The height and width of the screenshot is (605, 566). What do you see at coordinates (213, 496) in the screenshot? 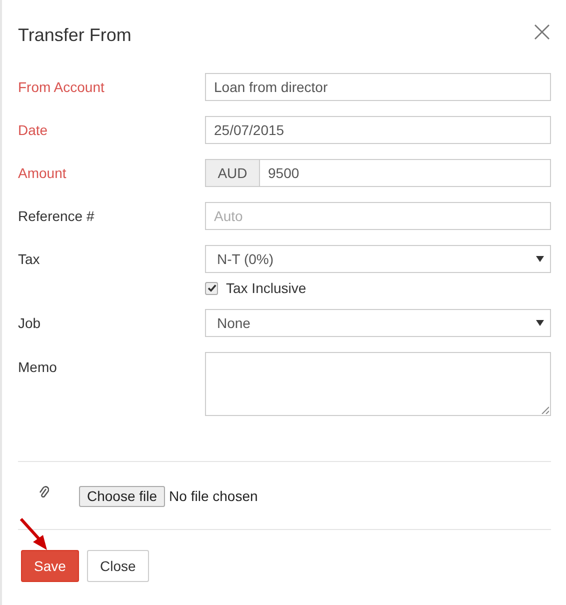
I see `file-status: No file chosen` at bounding box center [213, 496].